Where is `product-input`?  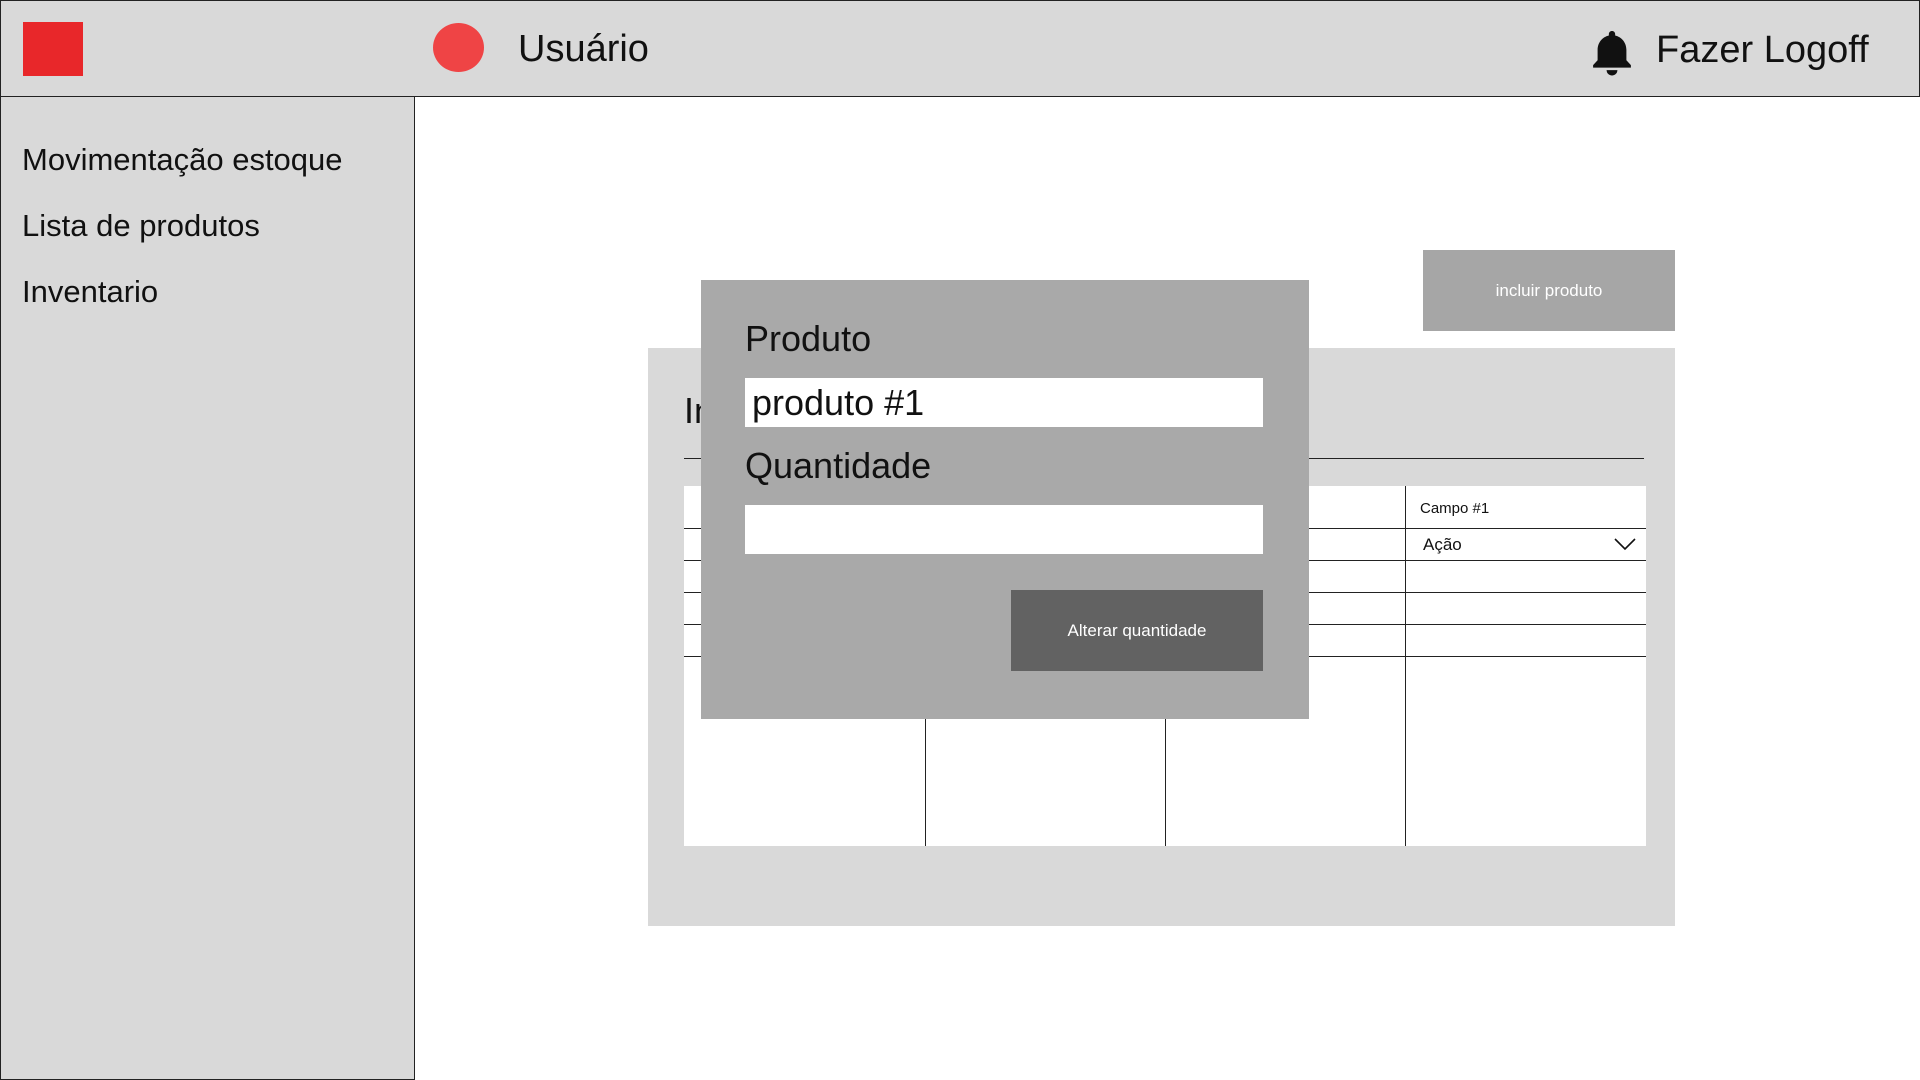
product-input is located at coordinates (1004, 402).